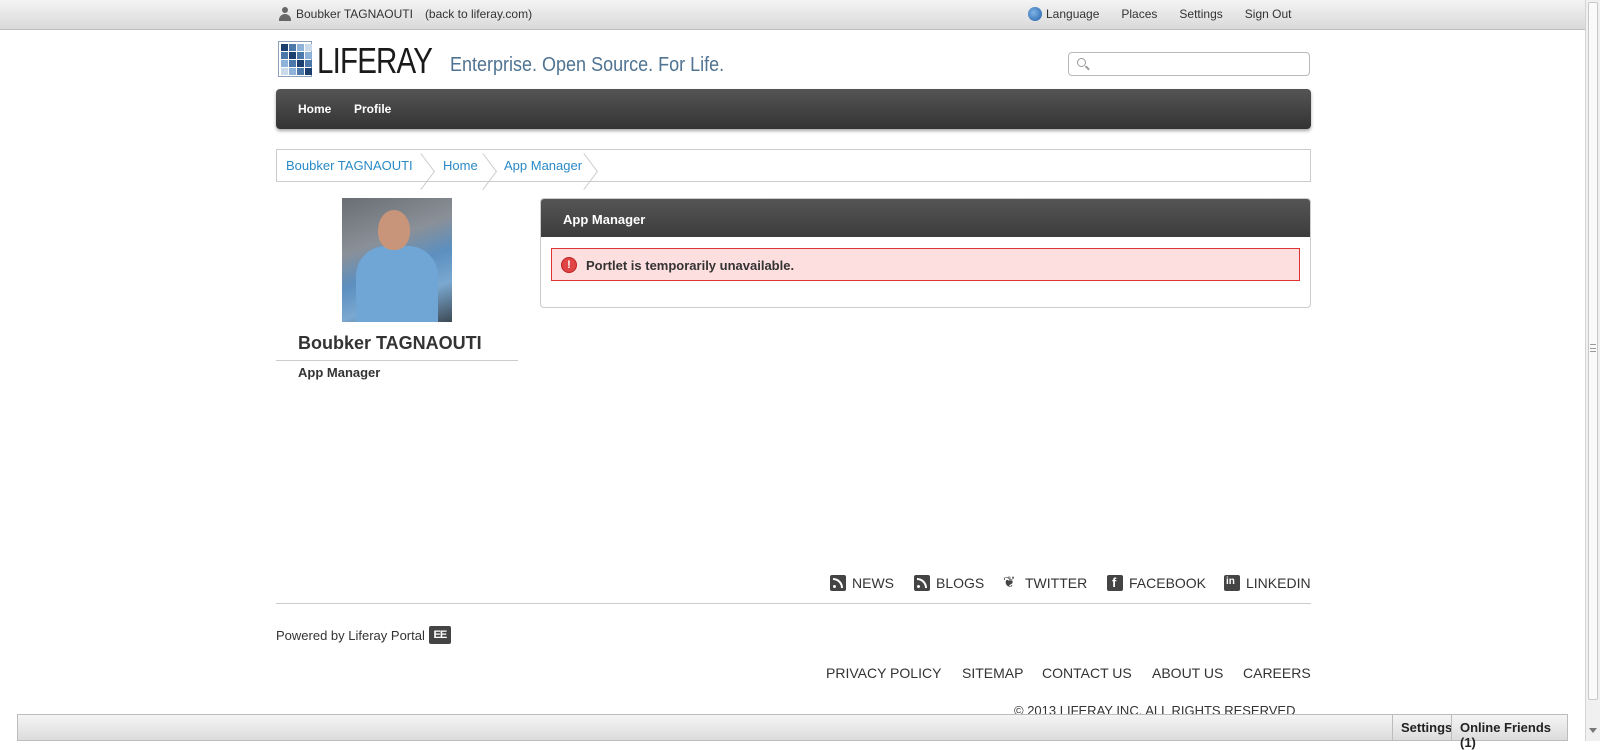  I want to click on footer-link-sitemap: SITEMAP, so click(992, 673).